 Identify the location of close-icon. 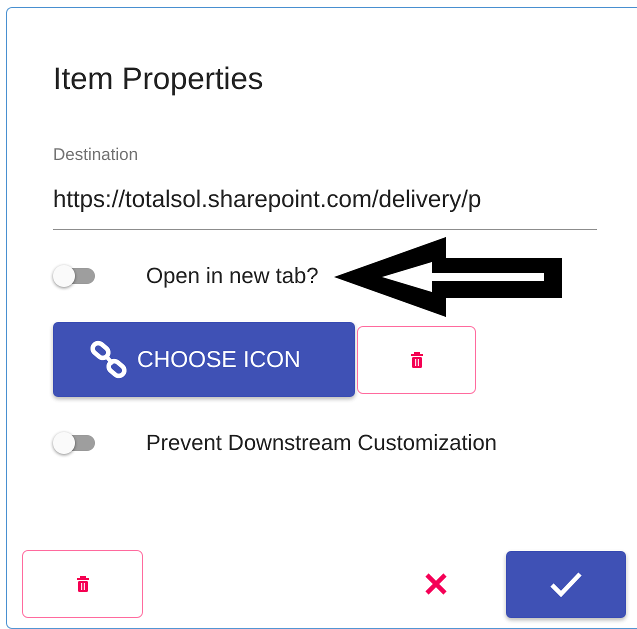
(436, 584).